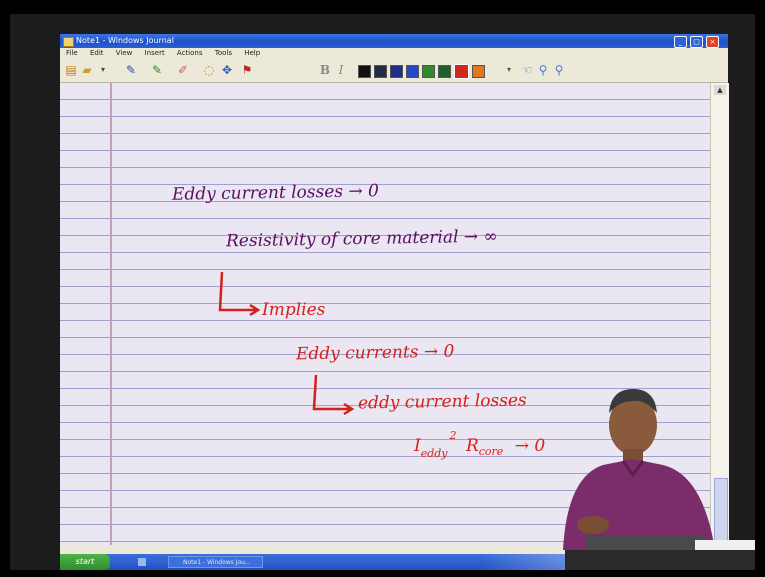 The image size is (765, 577). Describe the element at coordinates (325, 70) in the screenshot. I see `bold-button: B` at that location.